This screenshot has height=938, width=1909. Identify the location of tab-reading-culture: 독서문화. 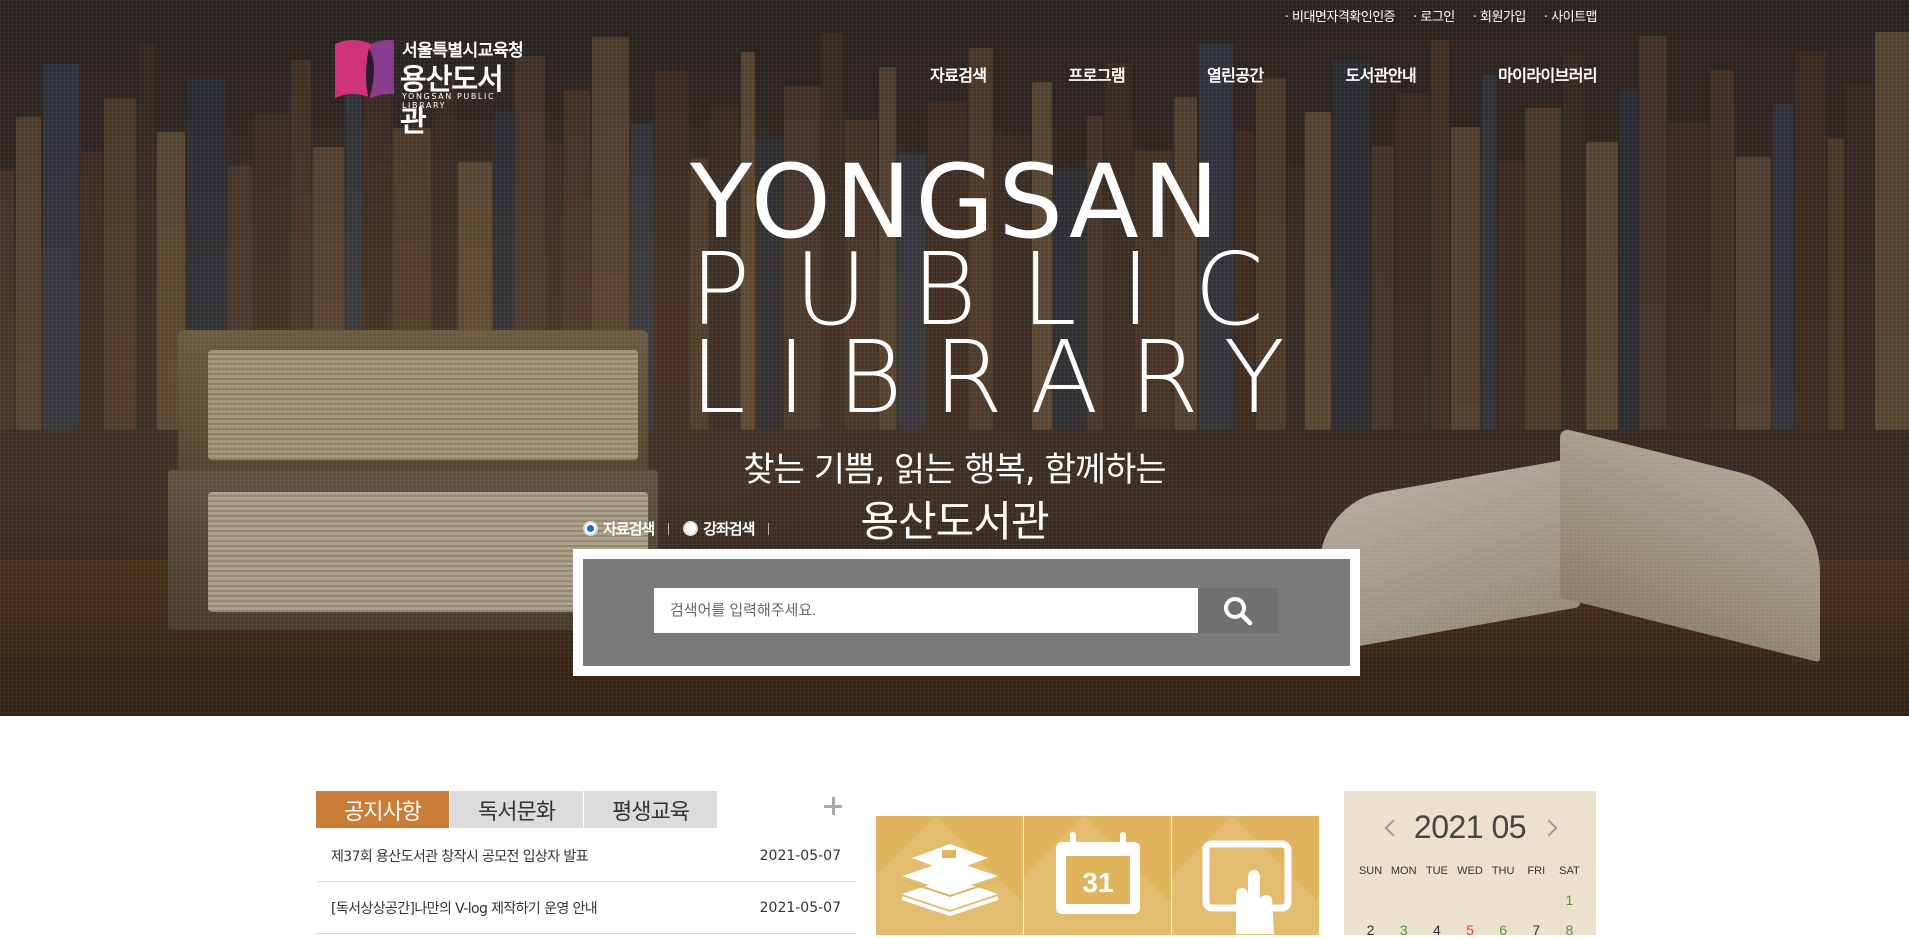
(516, 809).